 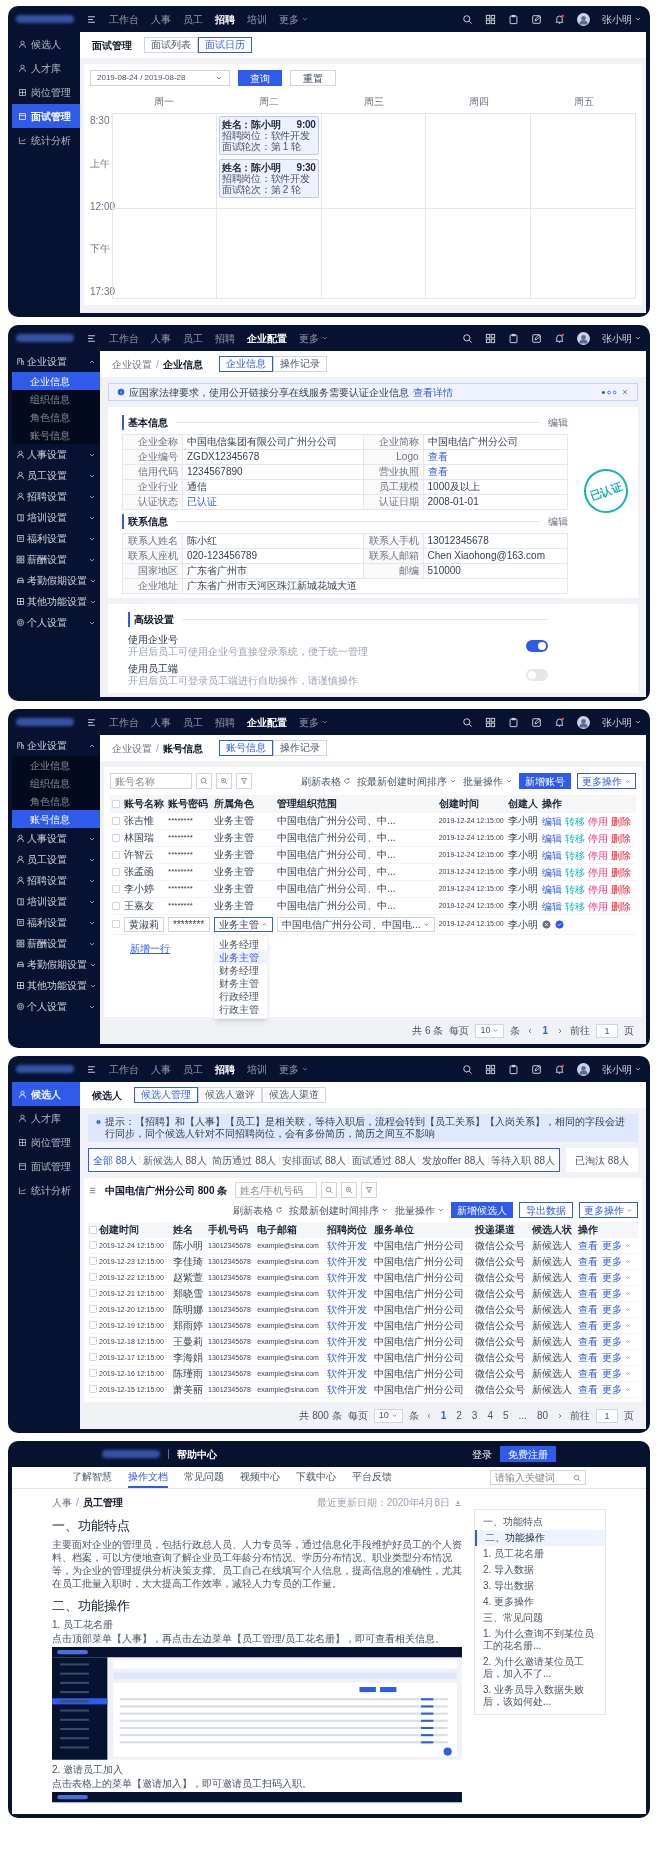 What do you see at coordinates (536, 722) in the screenshot?
I see `edit-icon` at bounding box center [536, 722].